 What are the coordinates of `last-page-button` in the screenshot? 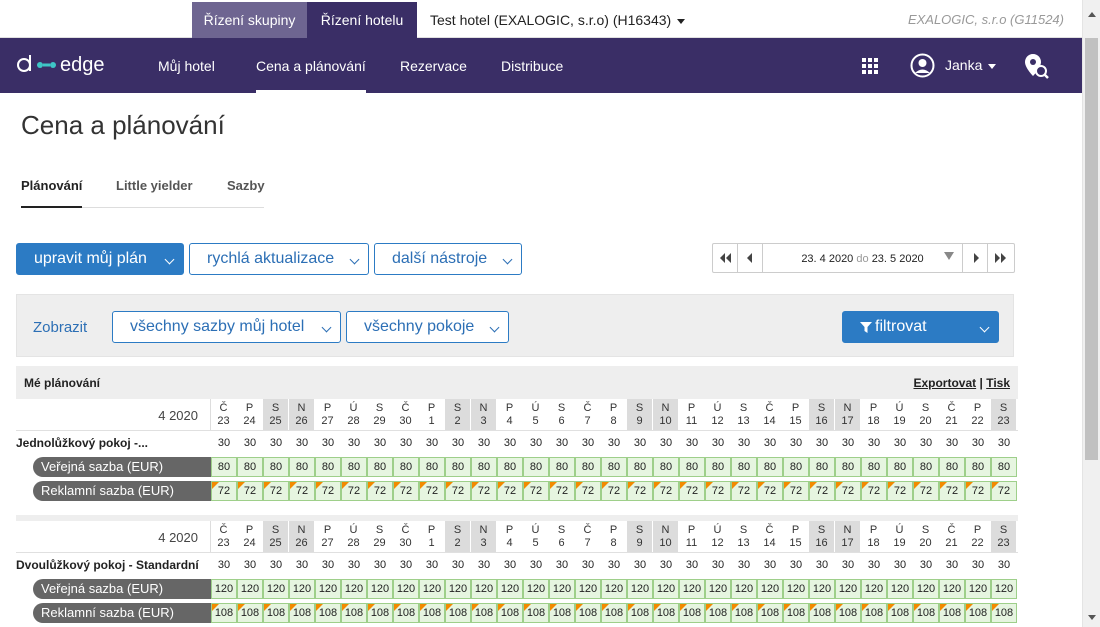 It's located at (1001, 258).